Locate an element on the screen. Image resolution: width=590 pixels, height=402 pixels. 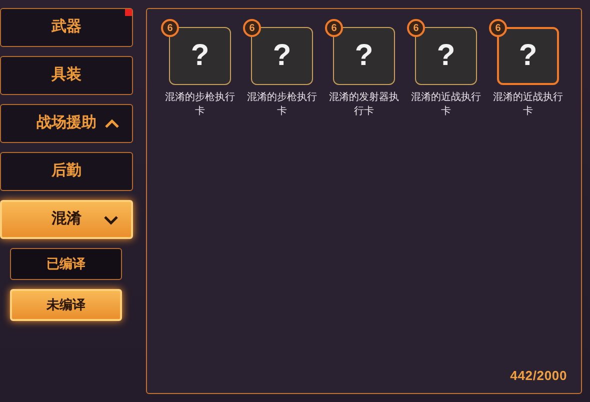
category-tab: 具装 is located at coordinates (66, 75).